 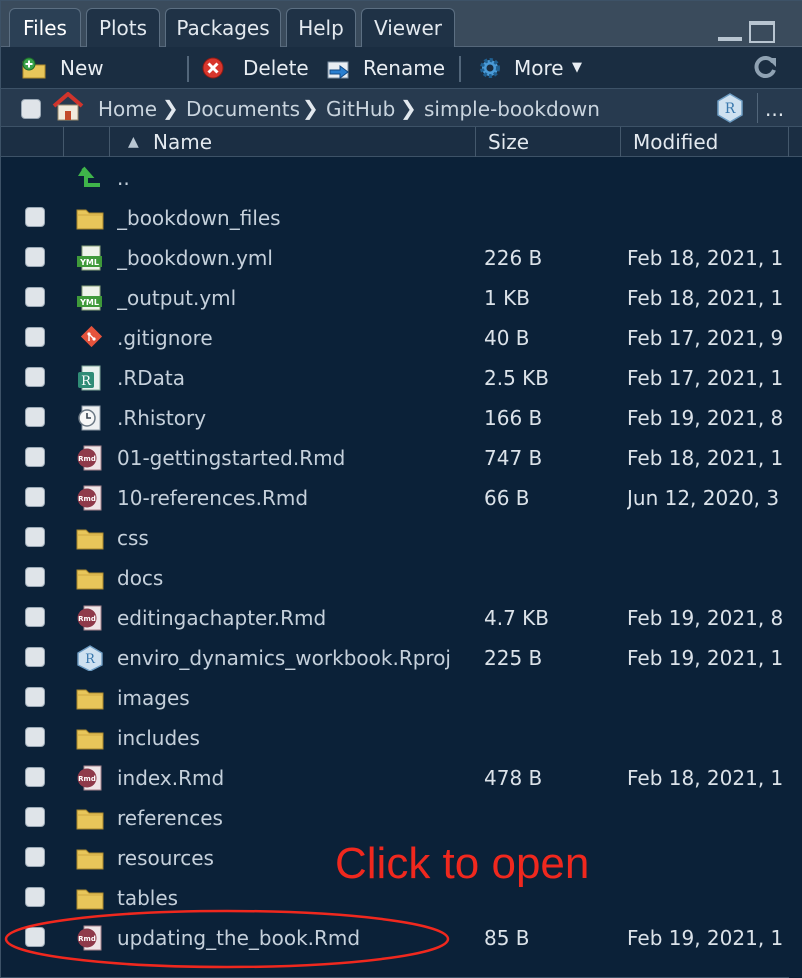 What do you see at coordinates (256, 68) in the screenshot?
I see `delete-button: Delete` at bounding box center [256, 68].